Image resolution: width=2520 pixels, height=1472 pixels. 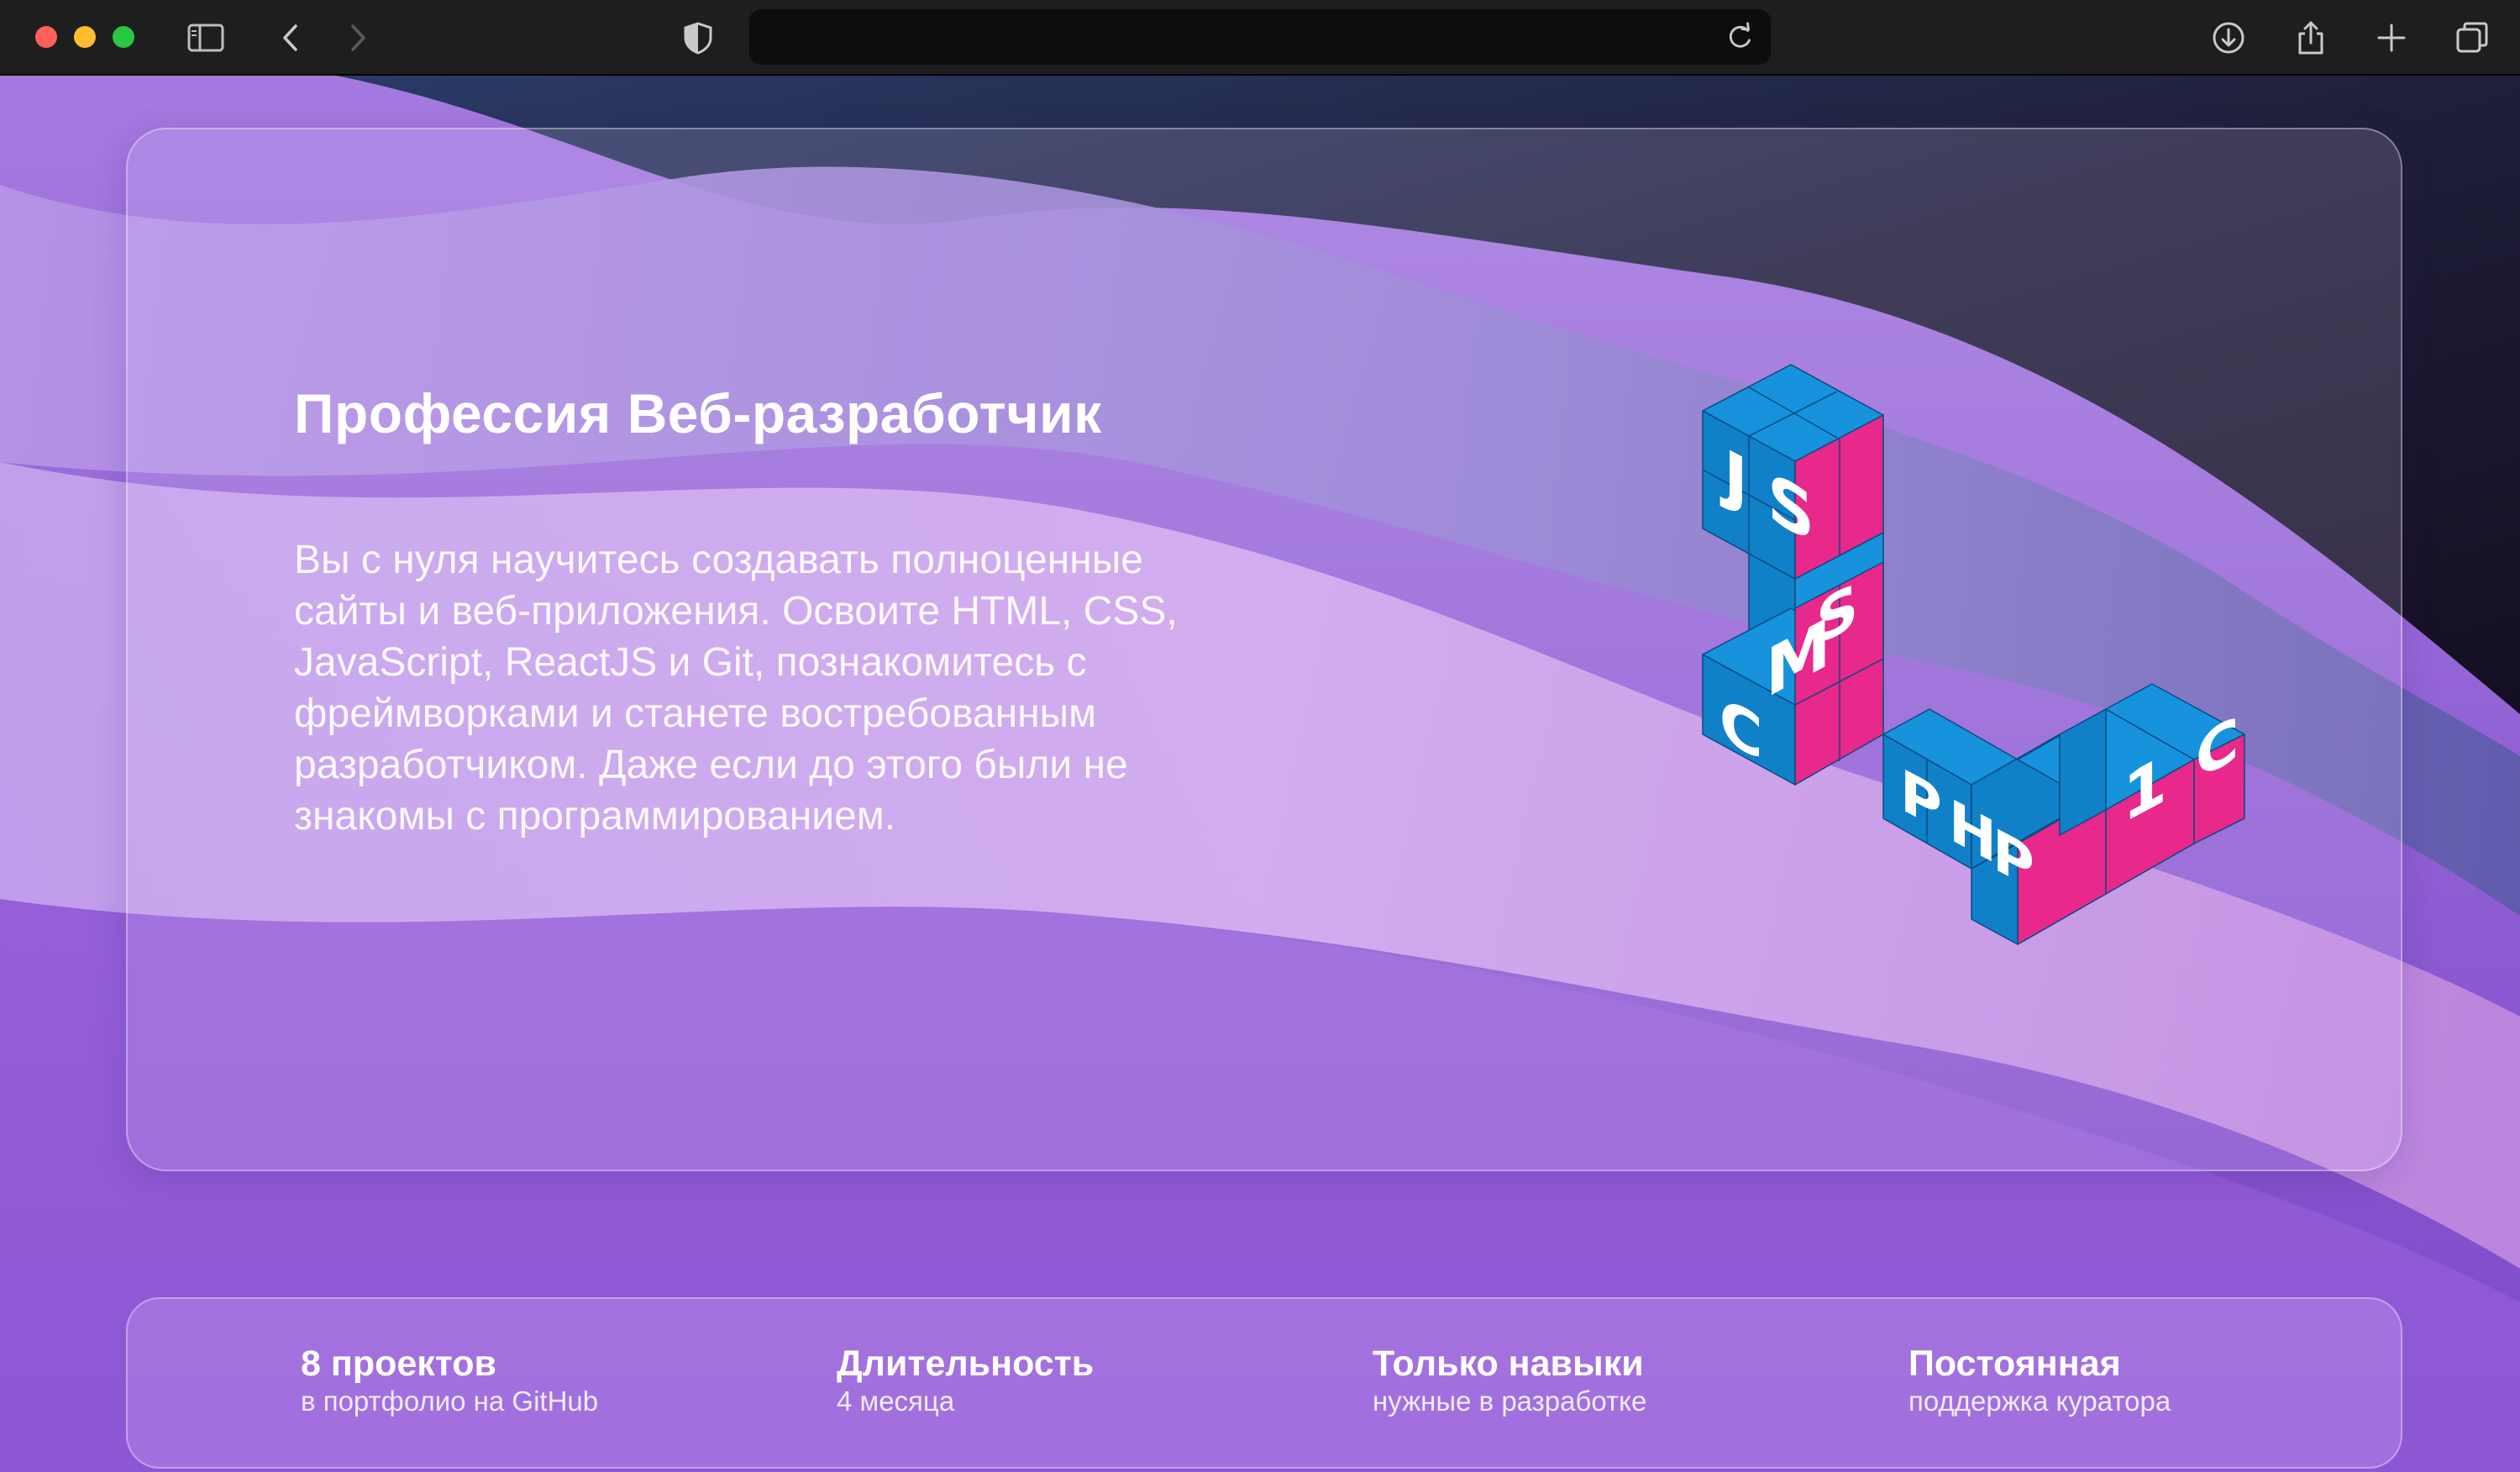 I want to click on stat-subtitle: поддержка куратора, so click(x=2039, y=1401).